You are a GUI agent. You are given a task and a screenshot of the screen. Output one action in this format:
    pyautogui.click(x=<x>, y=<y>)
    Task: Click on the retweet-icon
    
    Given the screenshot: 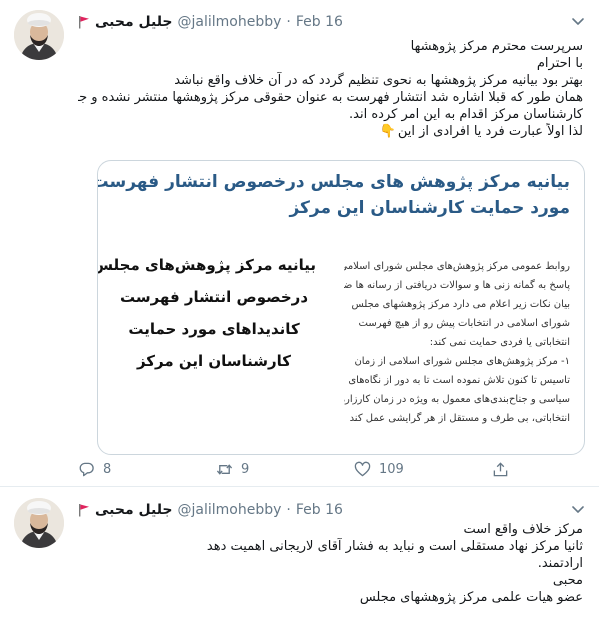 What is the action you would take?
    pyautogui.click(x=224, y=469)
    